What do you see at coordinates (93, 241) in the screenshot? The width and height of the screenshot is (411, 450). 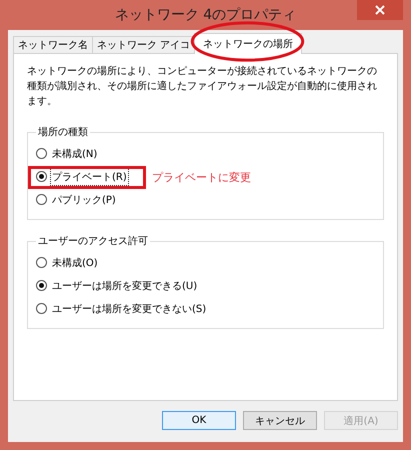 I see `group-title: ユーザーのアクセス許可` at bounding box center [93, 241].